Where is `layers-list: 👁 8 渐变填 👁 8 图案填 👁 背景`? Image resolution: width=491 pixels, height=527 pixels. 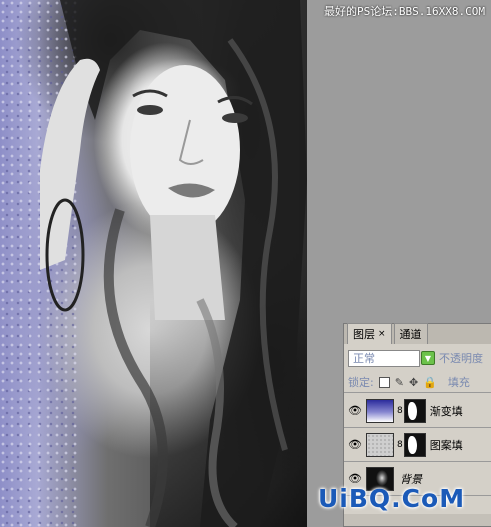 layers-list: 👁 8 渐变填 👁 8 图案填 👁 背景 is located at coordinates (417, 445).